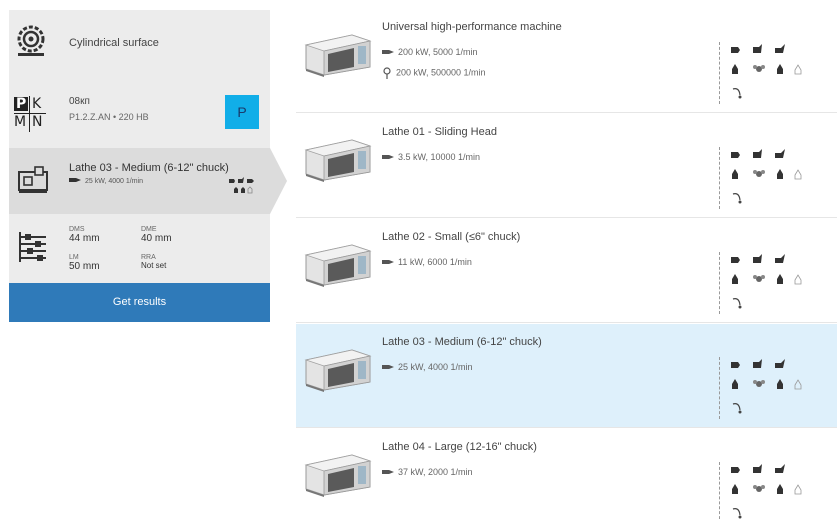  Describe the element at coordinates (441, 72) in the screenshot. I see `machine-spec-secondary-text: 200 kW, 500000 1/min` at that location.